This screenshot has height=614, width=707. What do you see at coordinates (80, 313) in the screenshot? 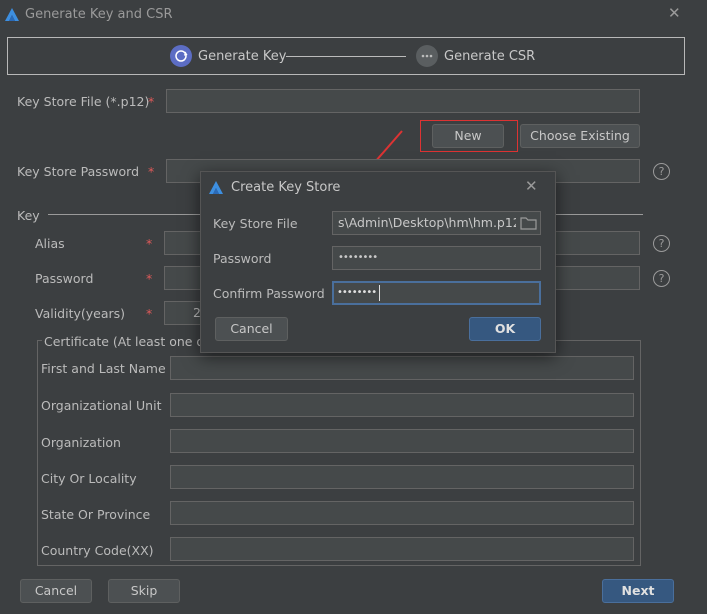
I see `validity-label: Validity(years)` at bounding box center [80, 313].